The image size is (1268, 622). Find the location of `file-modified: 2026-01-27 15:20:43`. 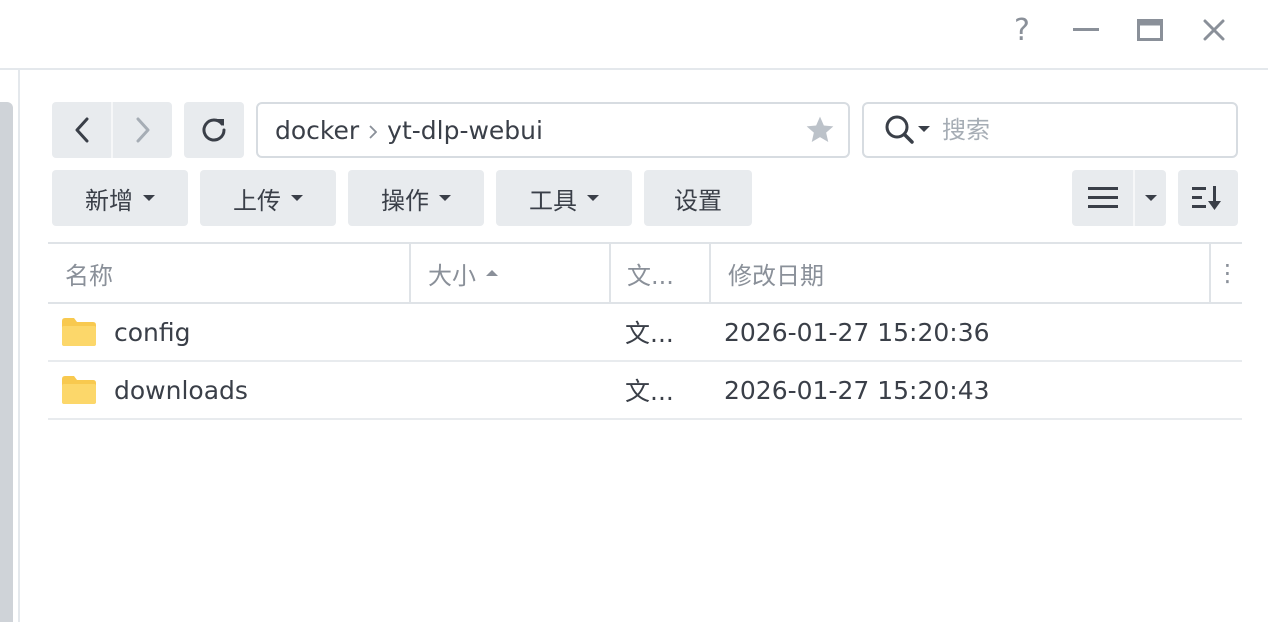

file-modified: 2026-01-27 15:20:43 is located at coordinates (857, 390).